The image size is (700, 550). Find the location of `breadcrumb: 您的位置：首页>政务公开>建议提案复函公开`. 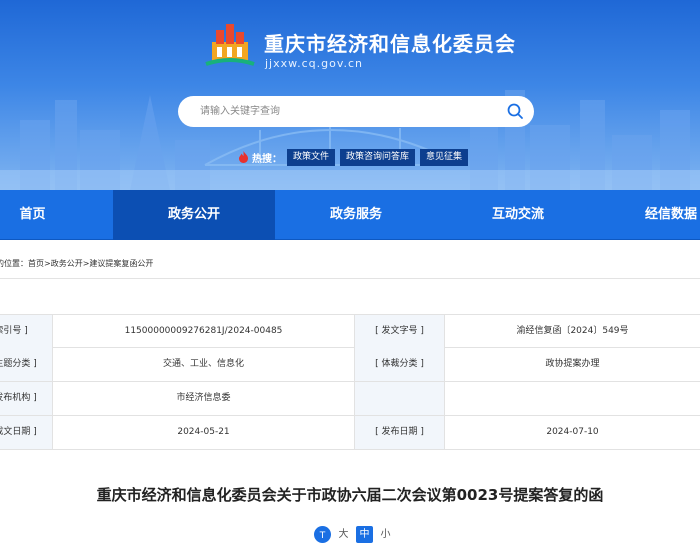

breadcrumb: 您的位置：首页>政务公开>建议提案复函公开 is located at coordinates (76, 263).